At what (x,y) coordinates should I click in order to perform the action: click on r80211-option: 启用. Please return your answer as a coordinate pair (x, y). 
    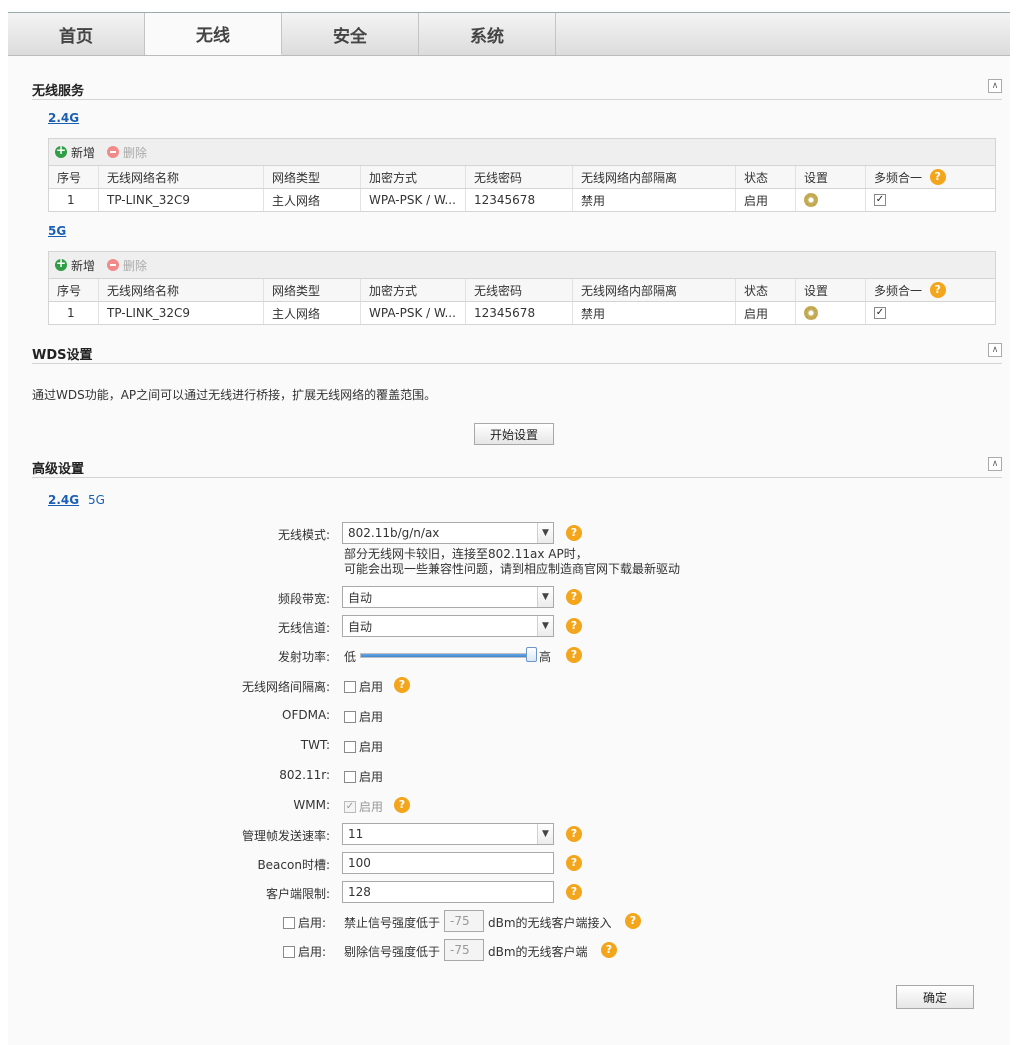
    Looking at the image, I should click on (363, 776).